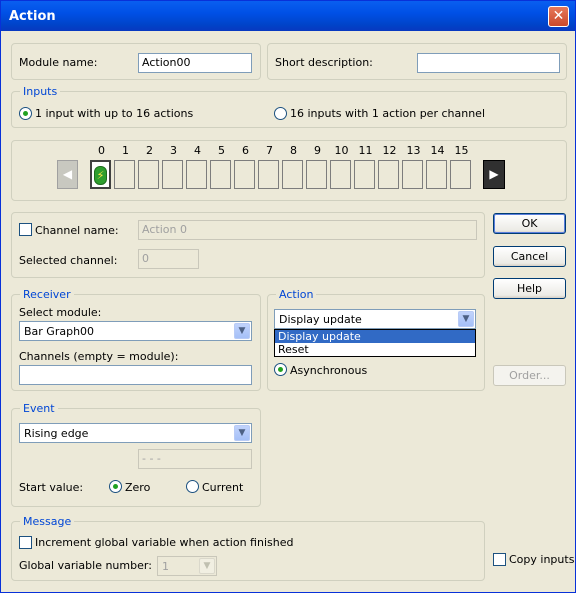  Describe the element at coordinates (68, 260) in the screenshot. I see `selected-channel-label: Selected channel:` at that location.